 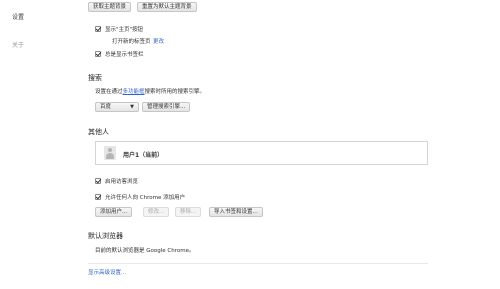 What do you see at coordinates (145, 198) in the screenshot?
I see `allow-add-person-label: 允许任何人向 Chrome 添加用户` at bounding box center [145, 198].